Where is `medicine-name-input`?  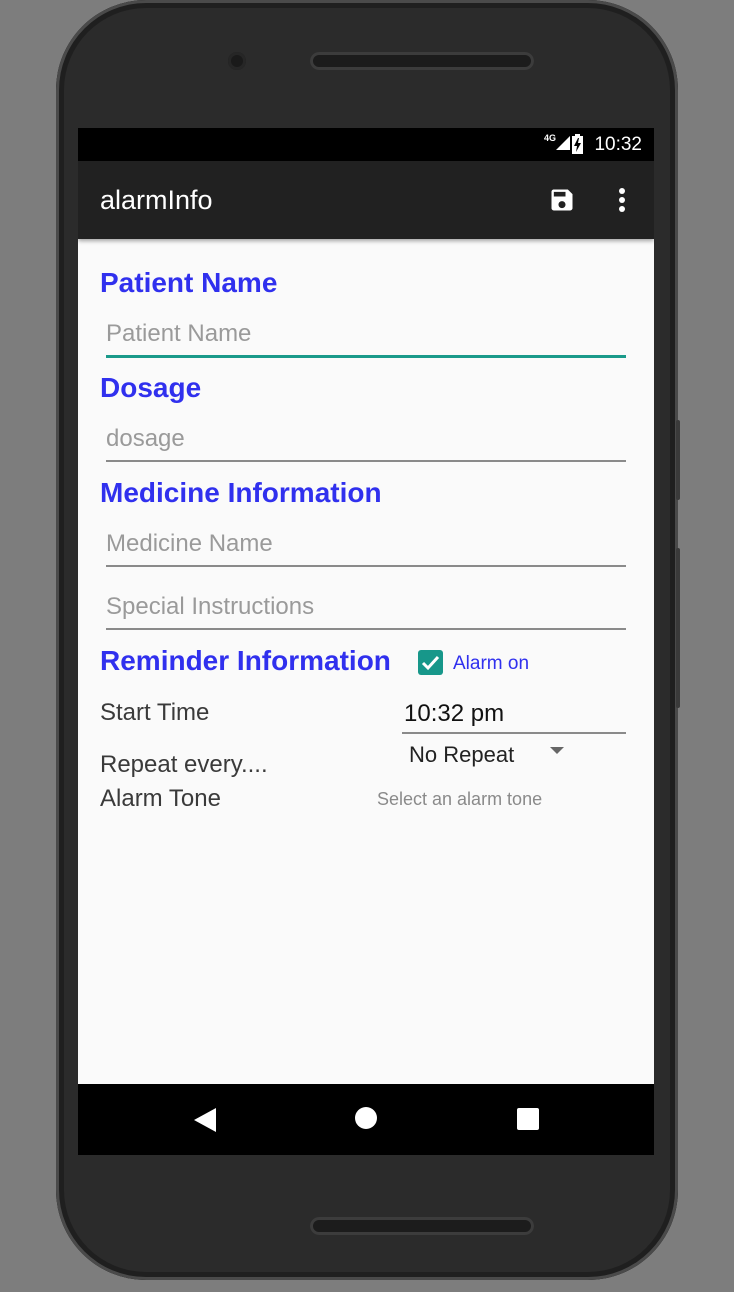 medicine-name-input is located at coordinates (366, 544).